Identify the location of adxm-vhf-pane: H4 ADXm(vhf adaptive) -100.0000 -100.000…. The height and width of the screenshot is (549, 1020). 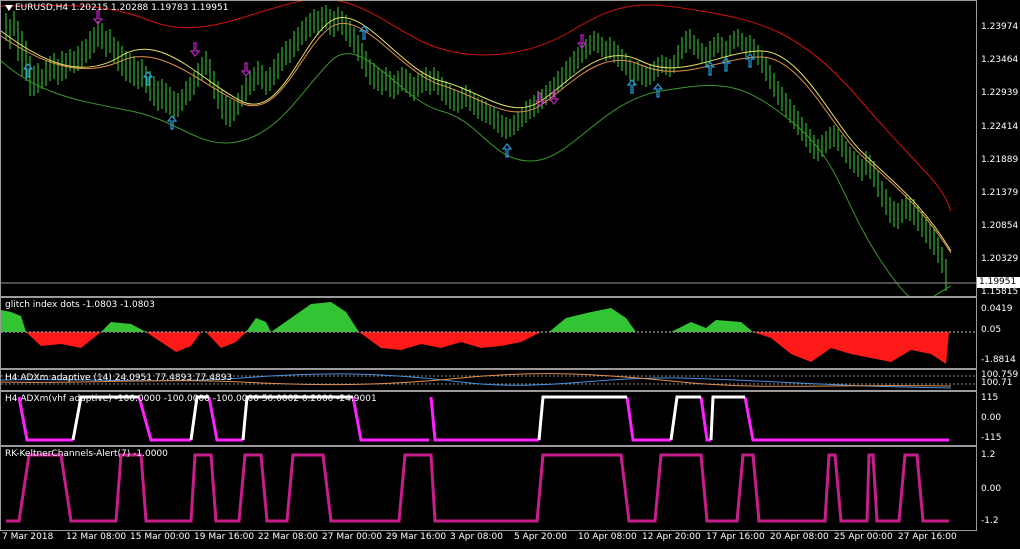
(488, 418).